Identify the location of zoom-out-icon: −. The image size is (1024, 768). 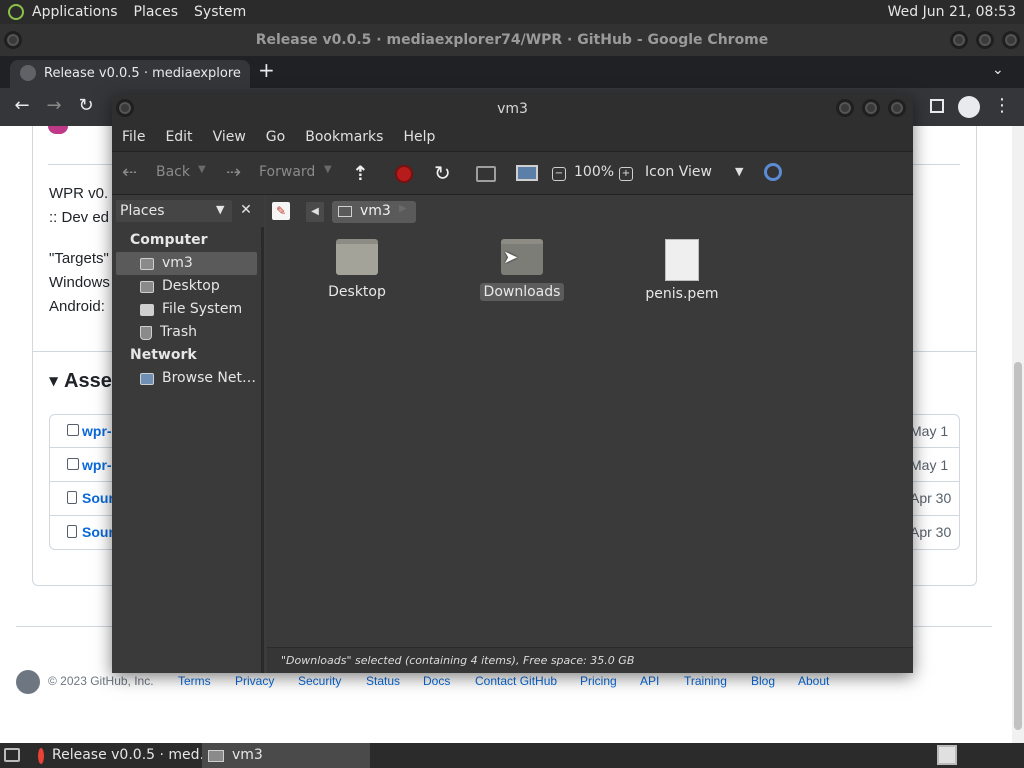
(559, 174).